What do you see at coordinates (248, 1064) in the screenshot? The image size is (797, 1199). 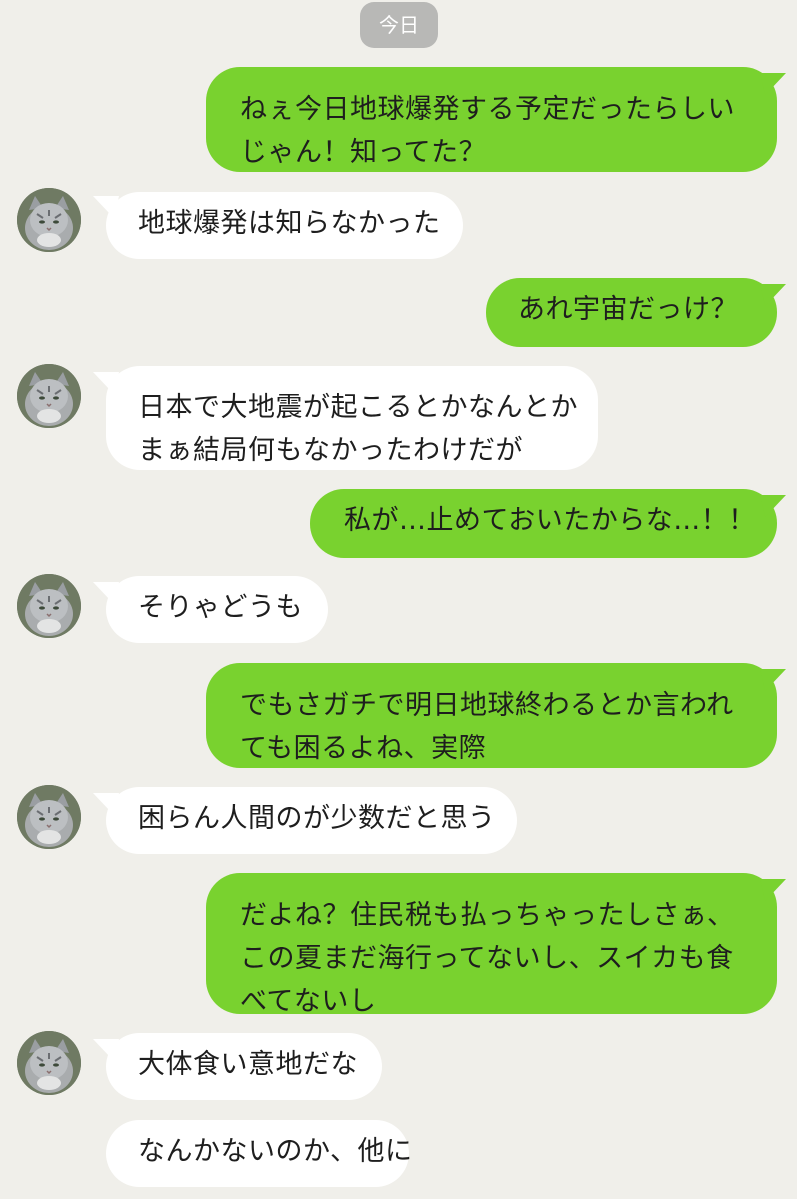 I see `message-text-line: 大体食い意地だな` at bounding box center [248, 1064].